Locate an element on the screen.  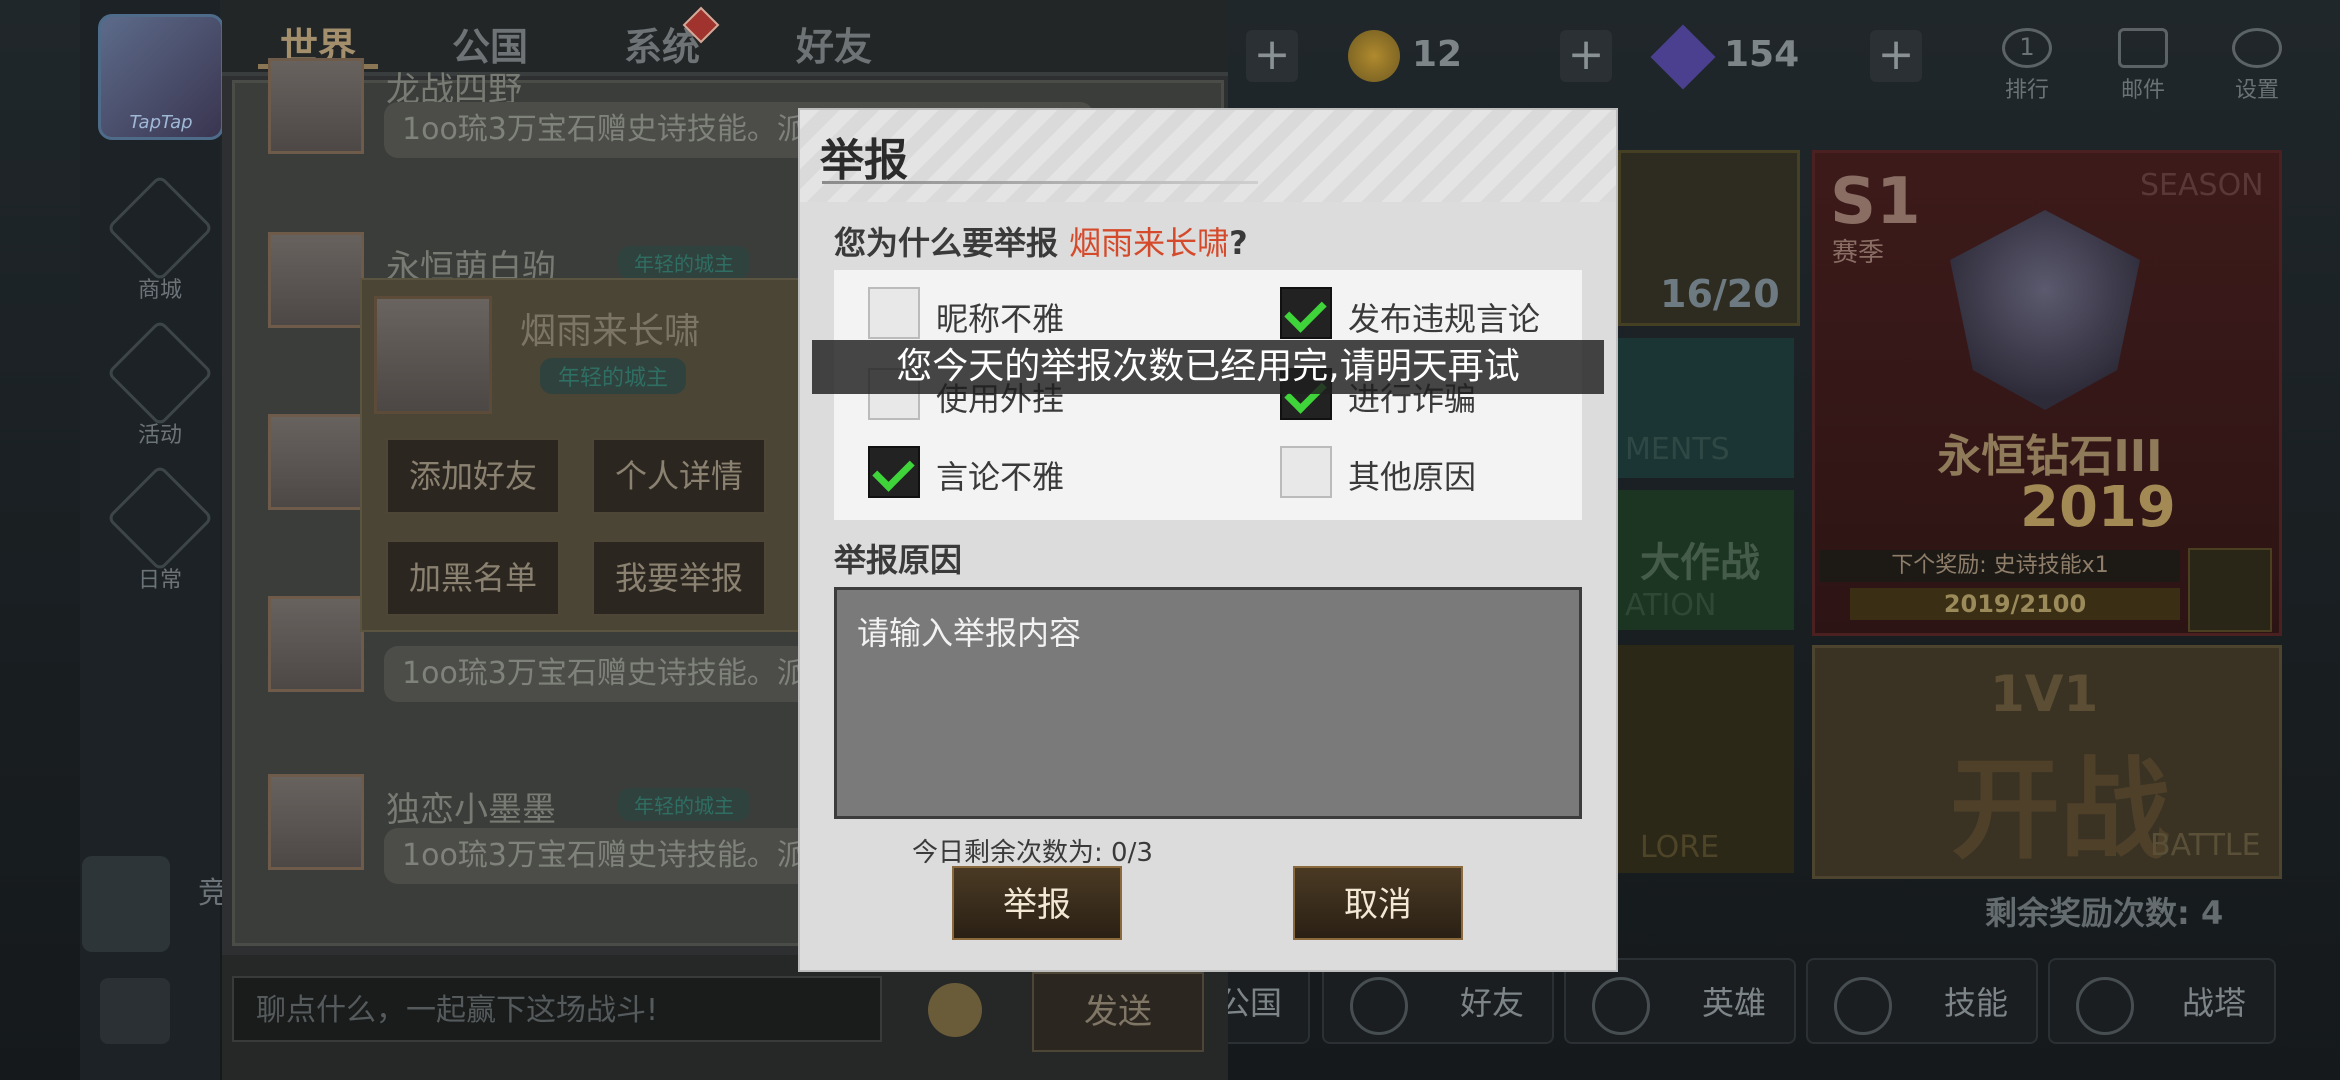
battle-event-title: 大作战 is located at coordinates (1700, 563).